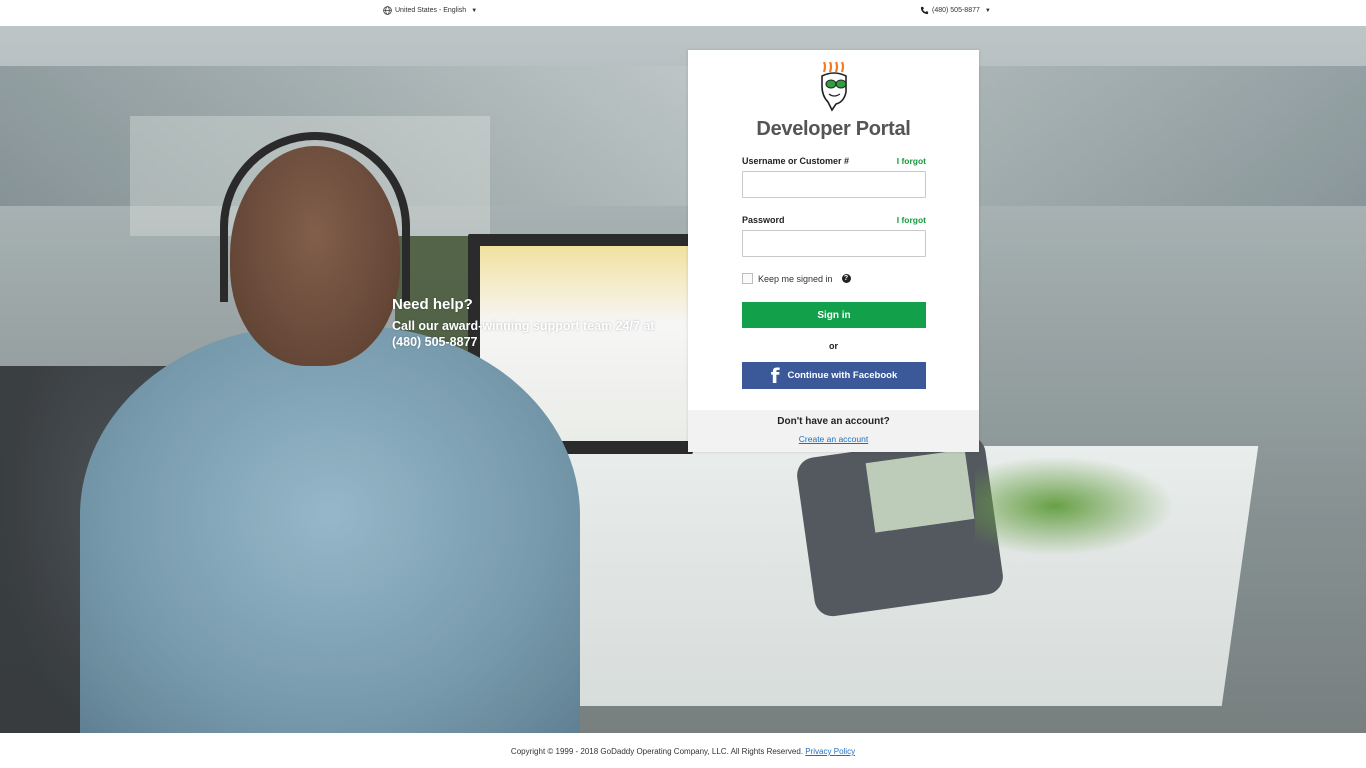 Image resolution: width=1366 pixels, height=768 pixels. Describe the element at coordinates (833, 439) in the screenshot. I see `create-account-link: Create an account` at that location.